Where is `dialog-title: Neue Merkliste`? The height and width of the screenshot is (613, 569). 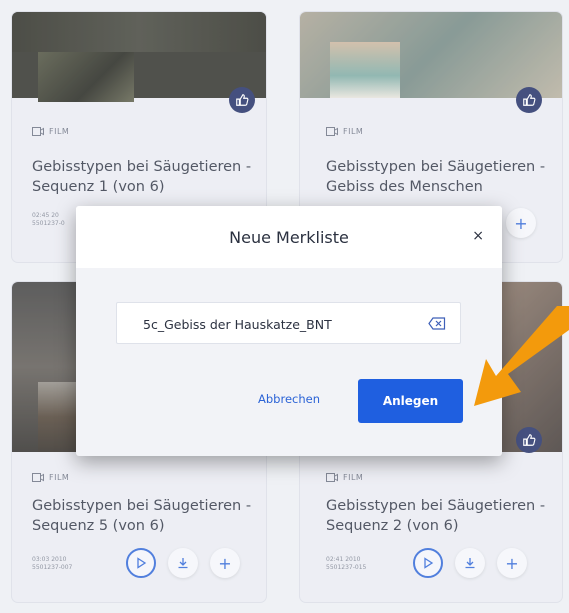 dialog-title: Neue Merkliste is located at coordinates (289, 237).